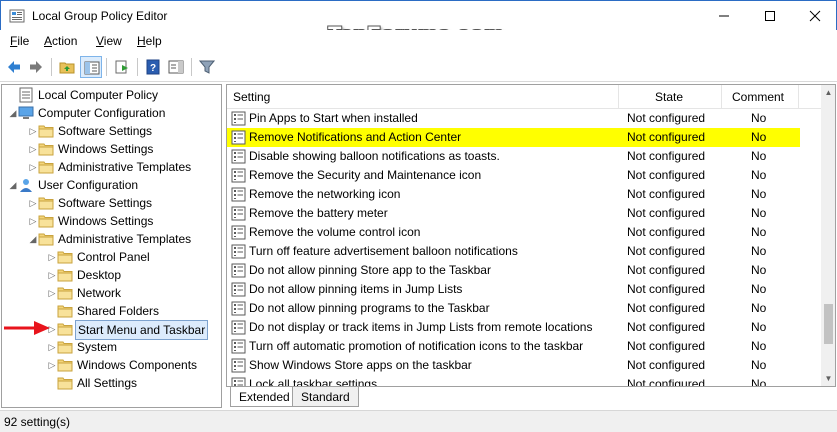 The width and height of the screenshot is (837, 432). Describe the element at coordinates (814, 16) in the screenshot. I see `close-button` at that location.